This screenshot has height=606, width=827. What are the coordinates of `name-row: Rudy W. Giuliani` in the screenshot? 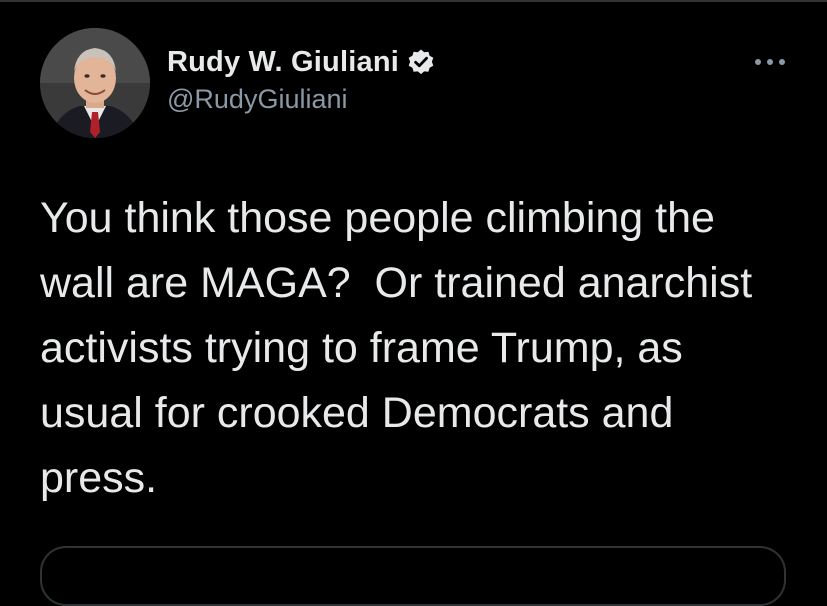 It's located at (301, 62).